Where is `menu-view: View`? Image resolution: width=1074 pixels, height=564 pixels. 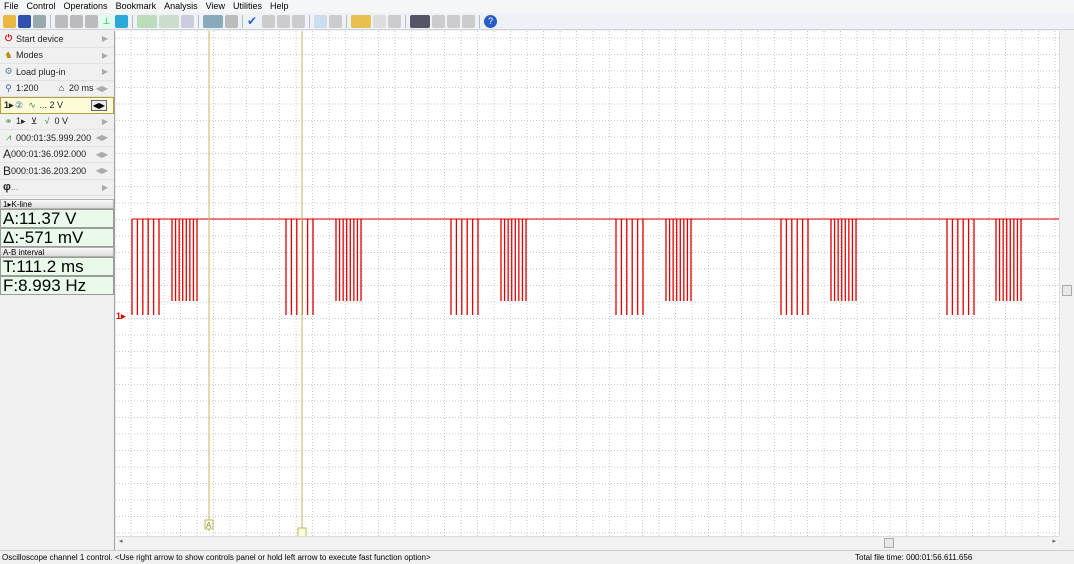
menu-view: View is located at coordinates (215, 6).